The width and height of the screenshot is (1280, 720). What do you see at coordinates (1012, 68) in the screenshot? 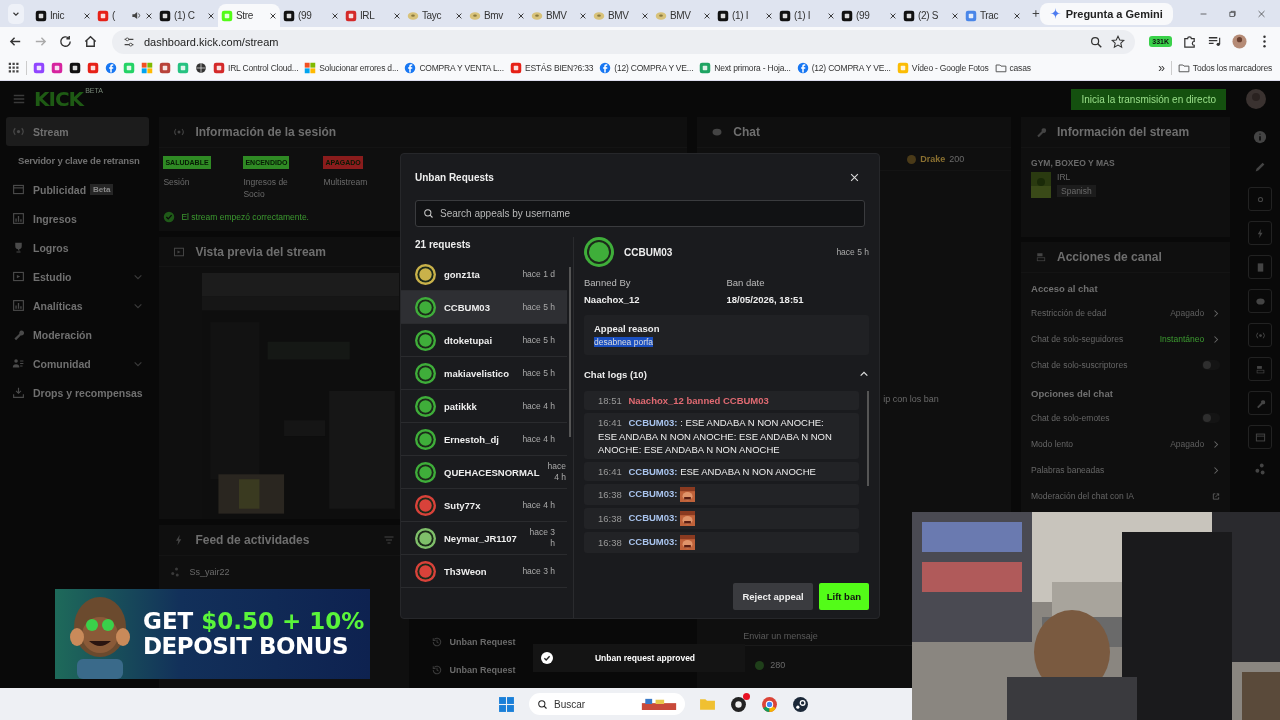
I see `bookmark: casas` at bounding box center [1012, 68].